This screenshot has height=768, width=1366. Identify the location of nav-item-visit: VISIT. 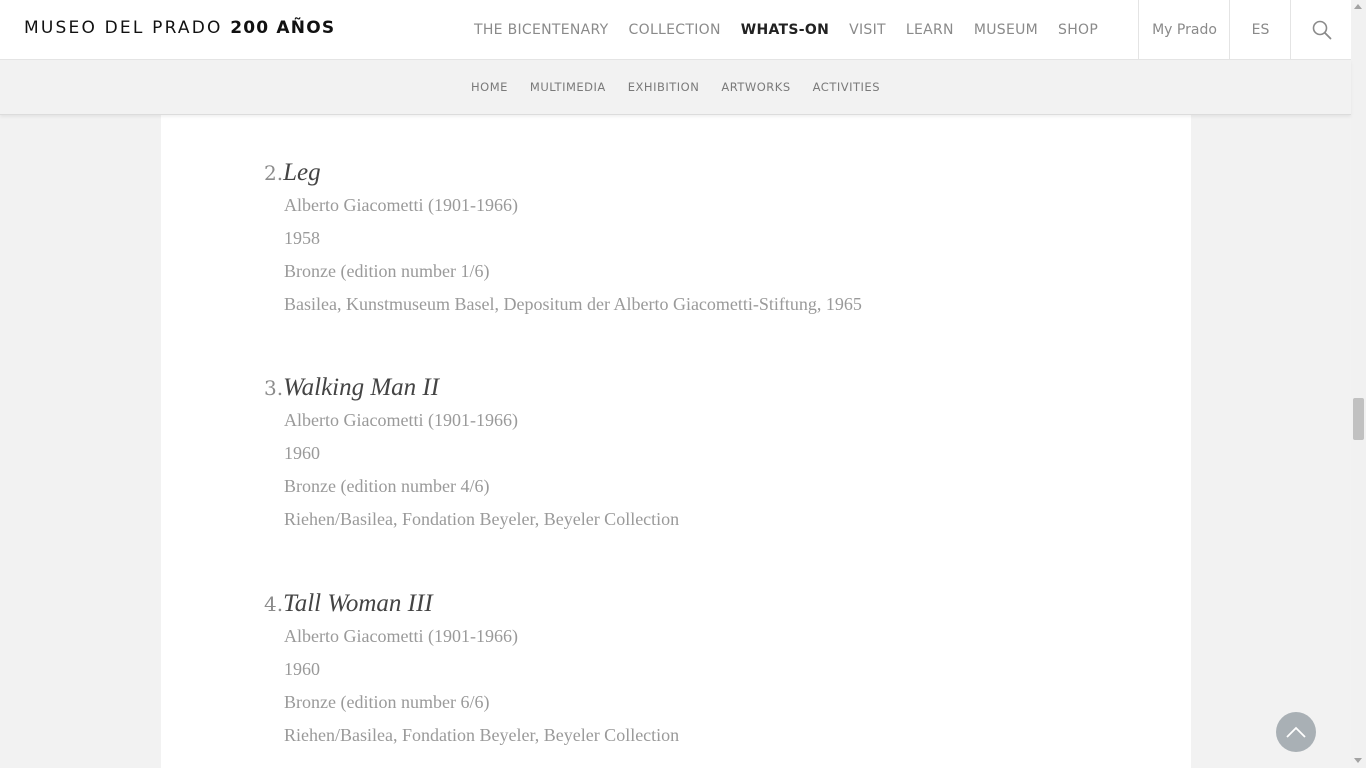
(867, 30).